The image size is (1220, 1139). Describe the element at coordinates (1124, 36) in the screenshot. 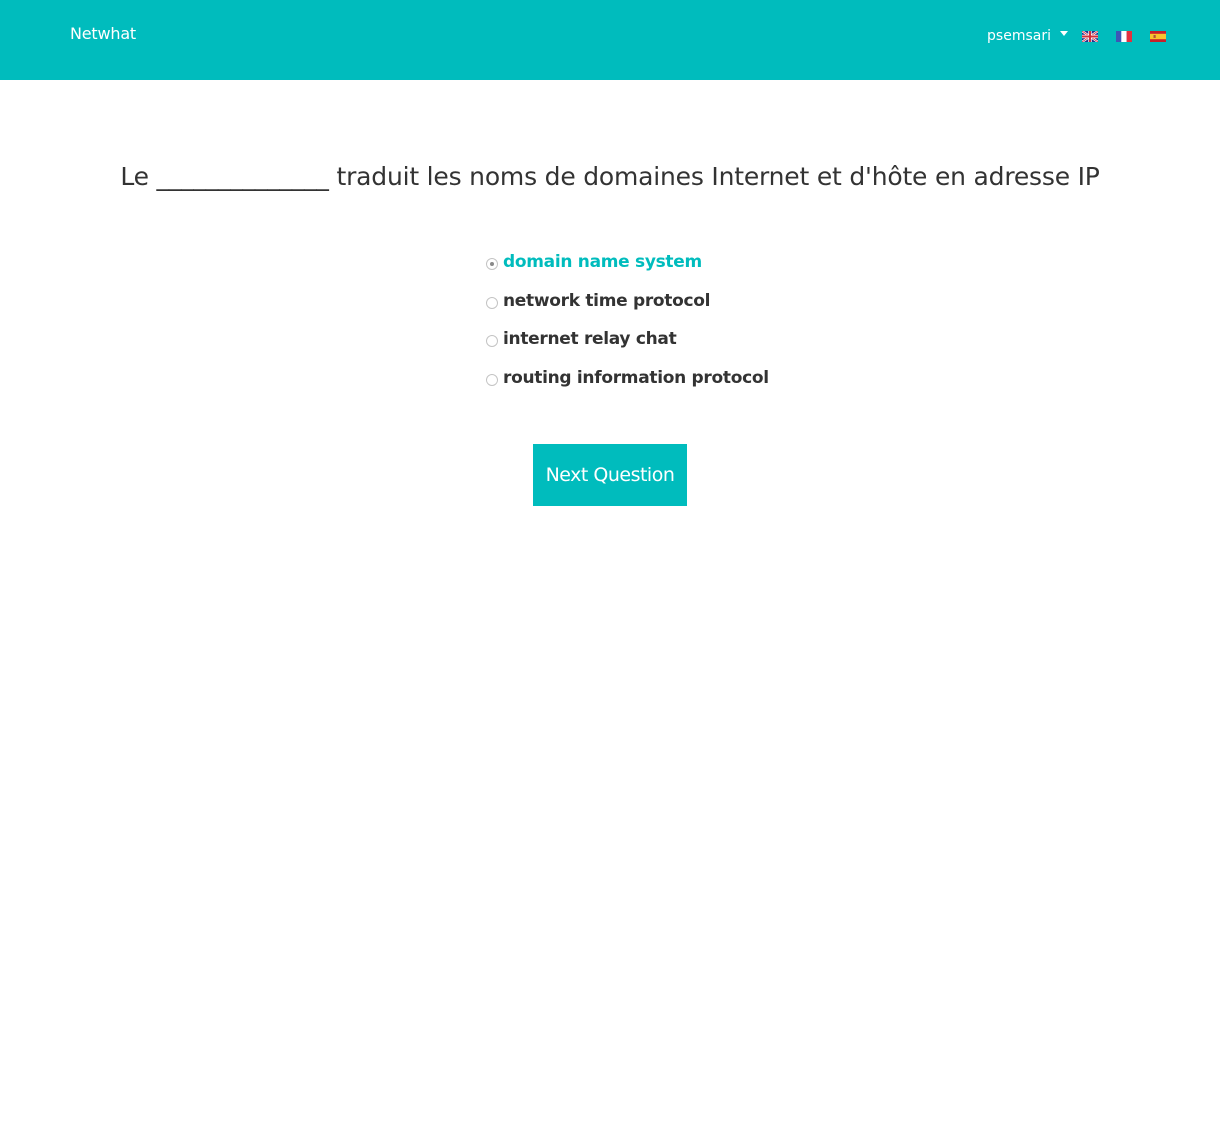

I see `france-flag-icon` at that location.